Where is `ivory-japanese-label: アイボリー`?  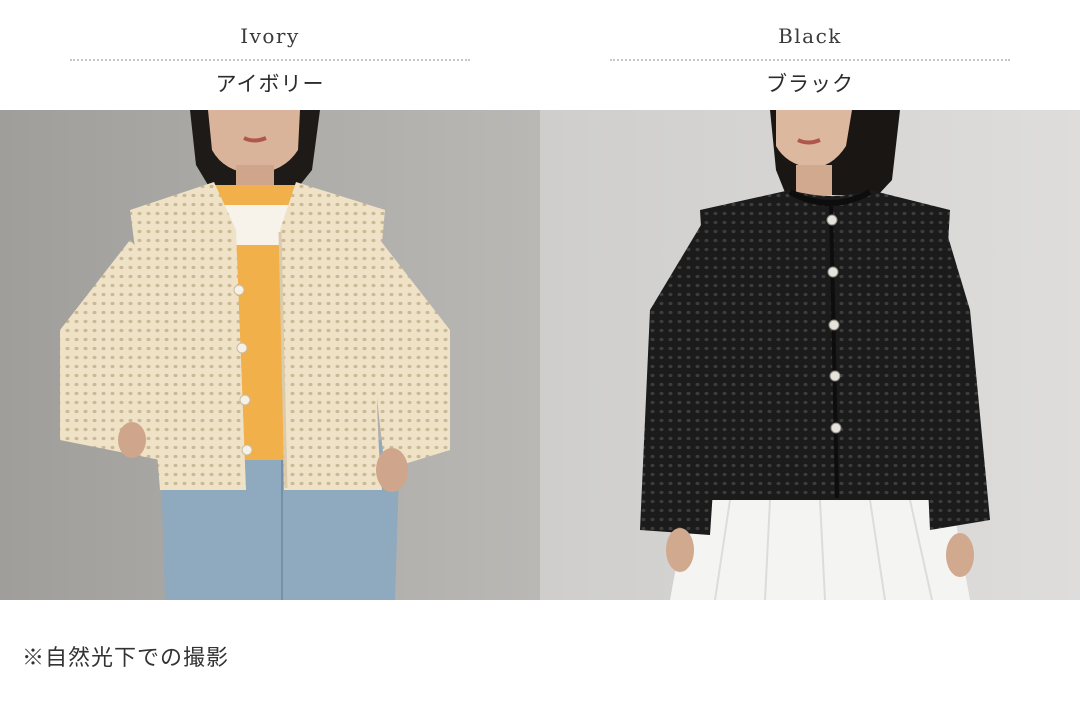
ivory-japanese-label: アイボリー is located at coordinates (270, 84).